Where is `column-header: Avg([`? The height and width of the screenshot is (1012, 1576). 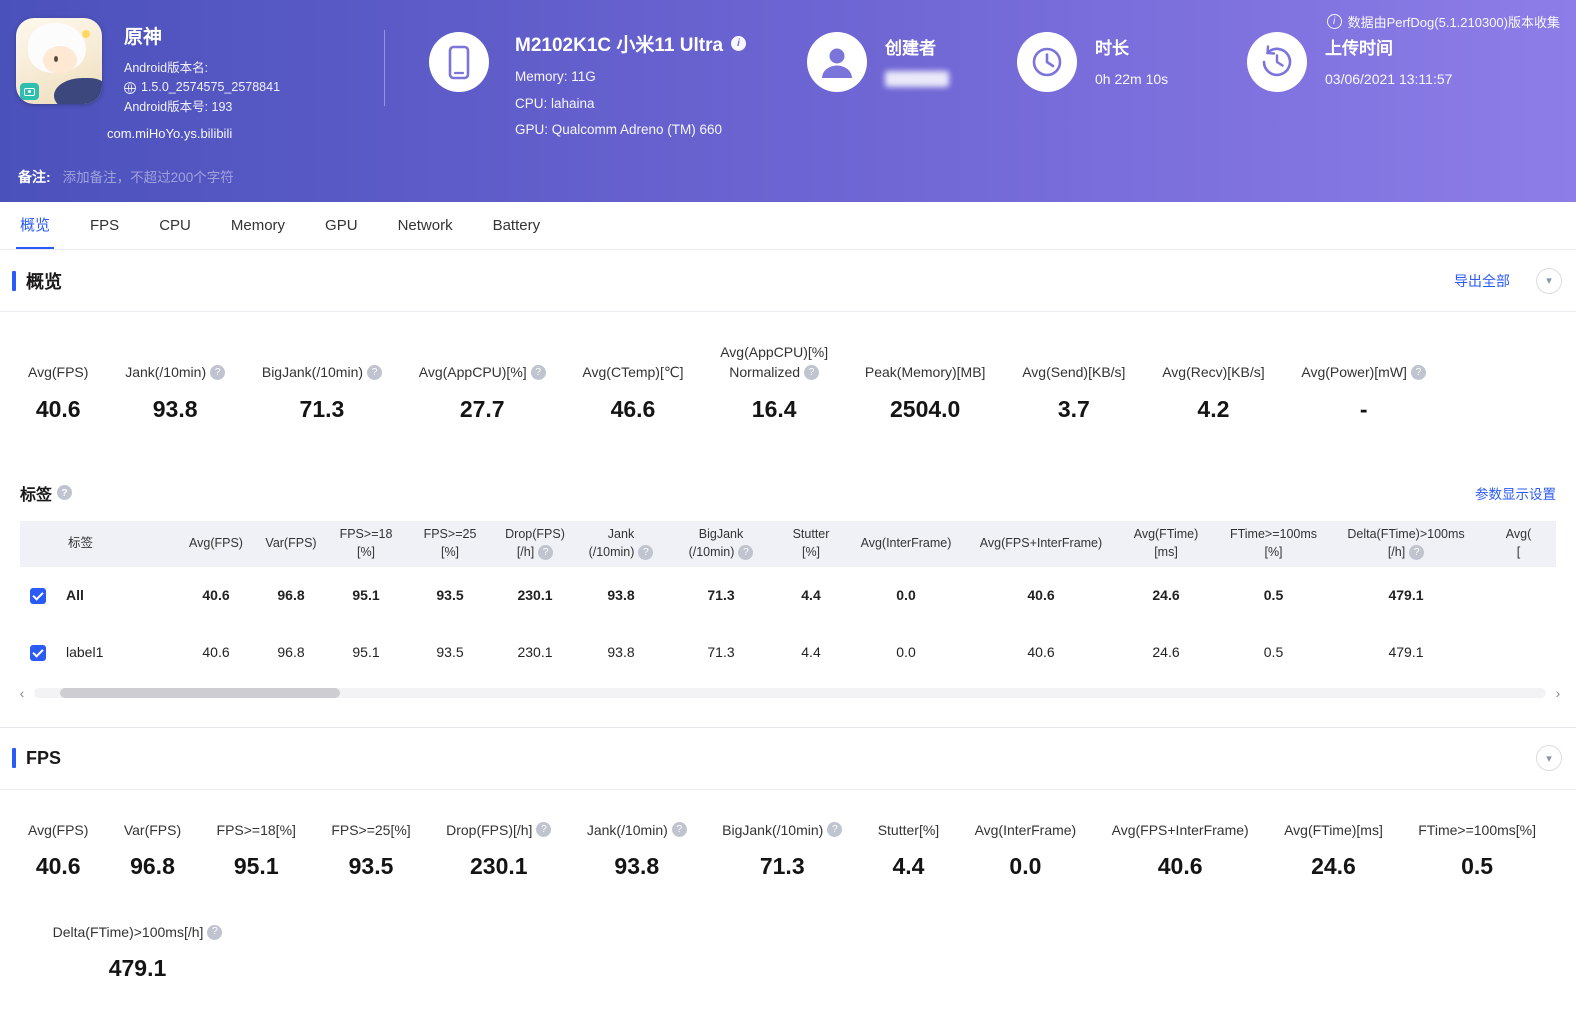
column-header: Avg([ is located at coordinates (1518, 543).